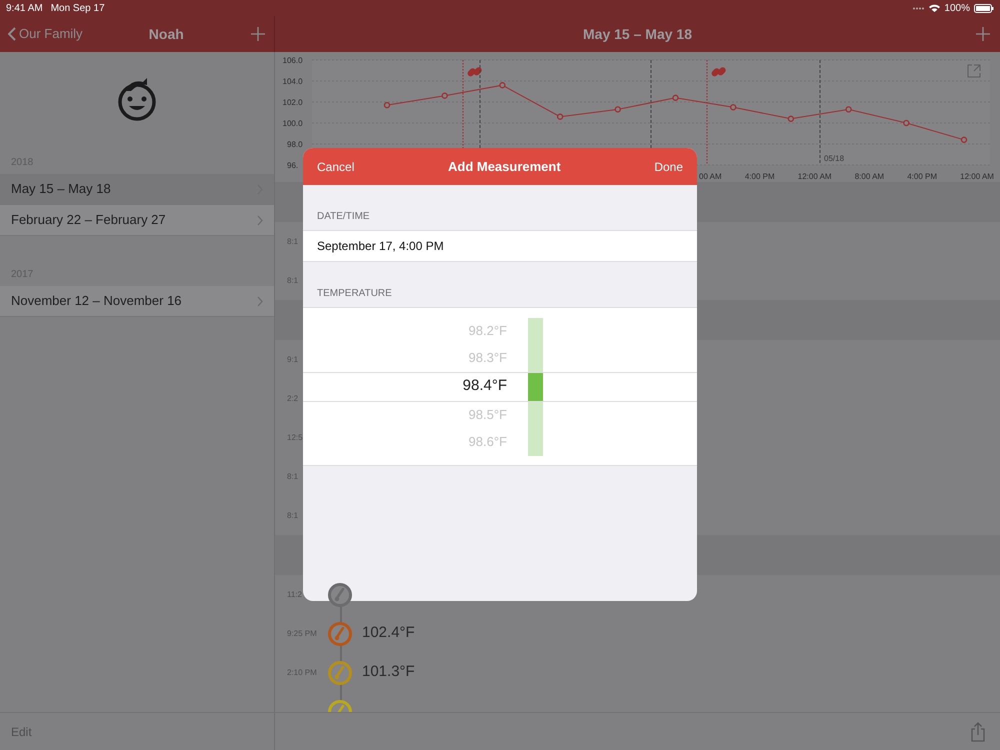 The height and width of the screenshot is (750, 1000). What do you see at coordinates (388, 633) in the screenshot?
I see `reading-value: 102.4°F` at bounding box center [388, 633].